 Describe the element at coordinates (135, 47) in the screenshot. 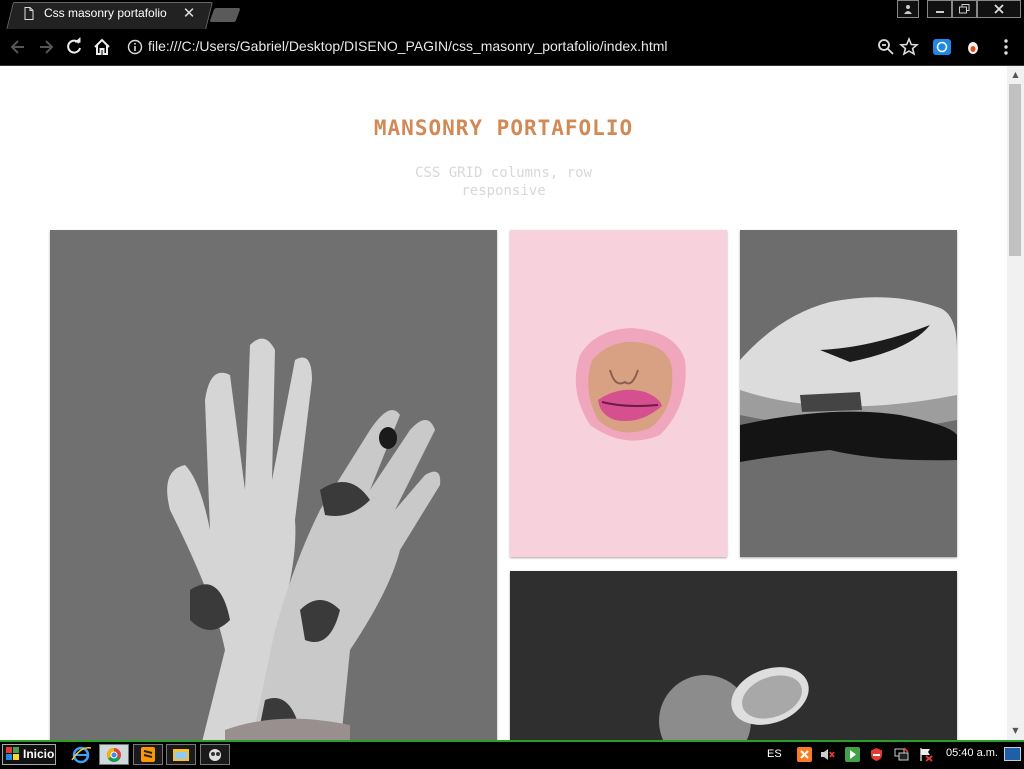

I see `info-icon` at that location.